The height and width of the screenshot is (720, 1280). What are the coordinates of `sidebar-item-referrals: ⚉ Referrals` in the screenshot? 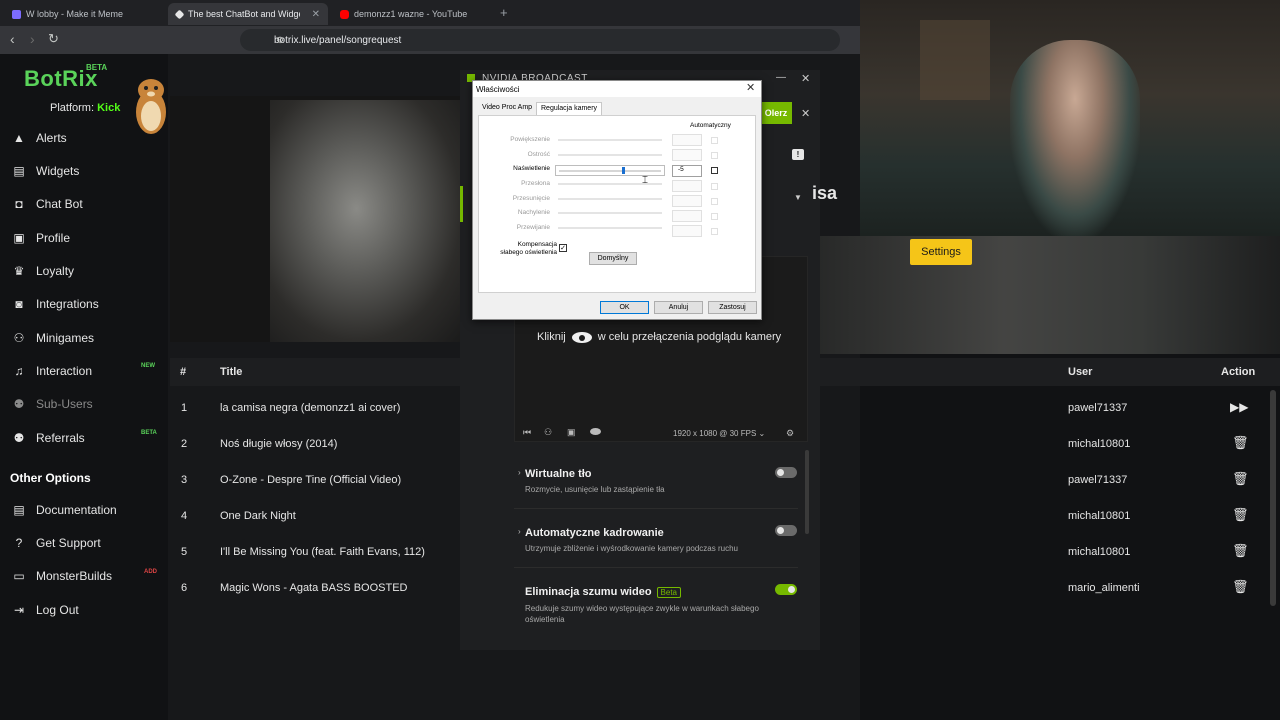 It's located at (87, 438).